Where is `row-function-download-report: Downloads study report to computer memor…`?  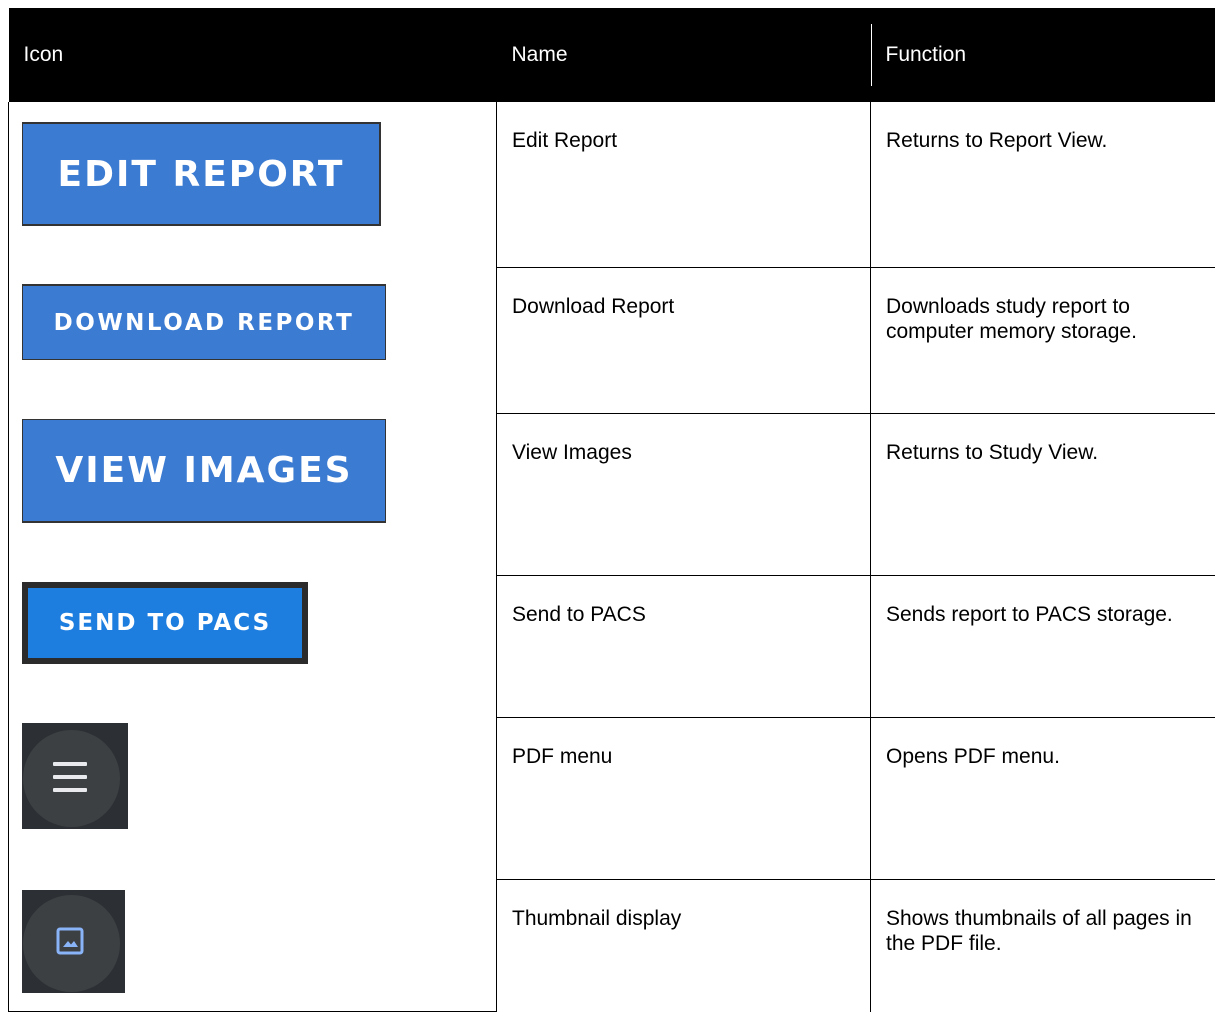
row-function-download-report: Downloads study report to computer memor… is located at coordinates (1042, 340).